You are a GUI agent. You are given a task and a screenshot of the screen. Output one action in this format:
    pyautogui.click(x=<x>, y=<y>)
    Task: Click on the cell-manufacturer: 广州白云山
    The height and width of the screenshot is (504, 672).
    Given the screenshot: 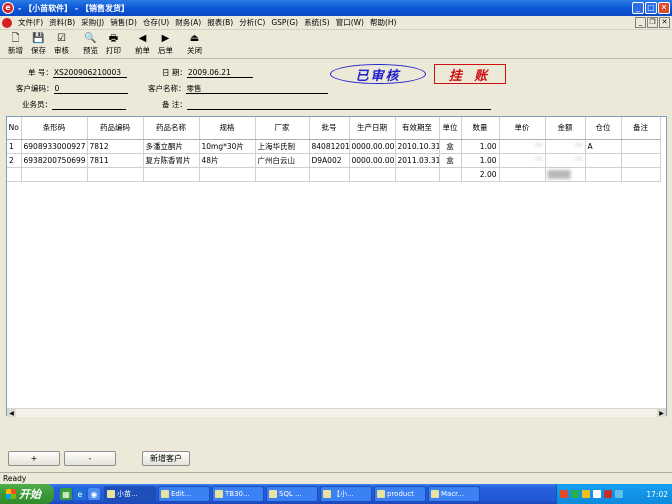 What is the action you would take?
    pyautogui.click(x=282, y=160)
    